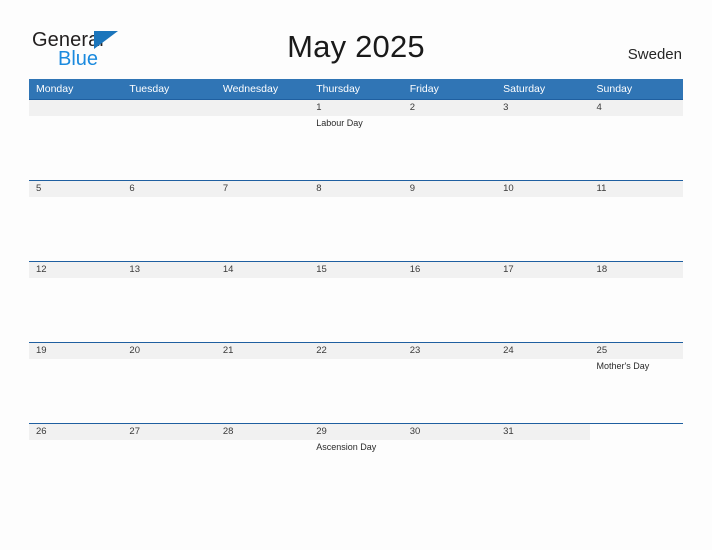 The image size is (712, 550). Describe the element at coordinates (75, 383) in the screenshot. I see `day-cell-19: 19` at that location.